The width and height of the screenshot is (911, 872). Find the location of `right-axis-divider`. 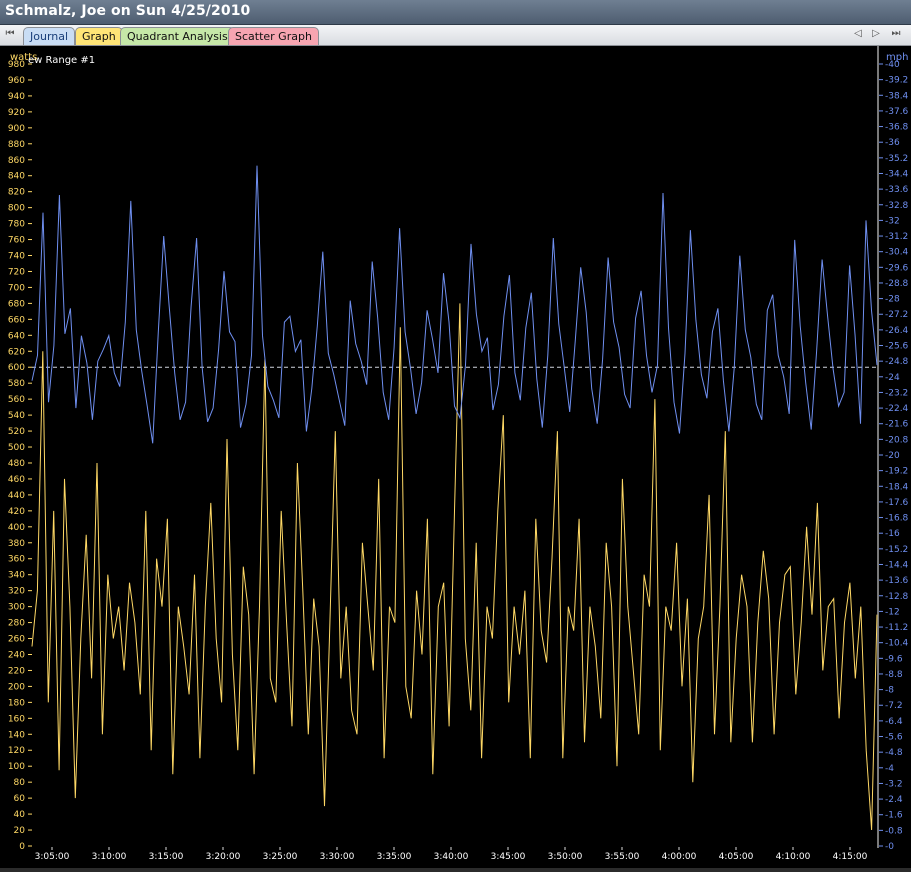

right-axis-divider is located at coordinates (878, 457).